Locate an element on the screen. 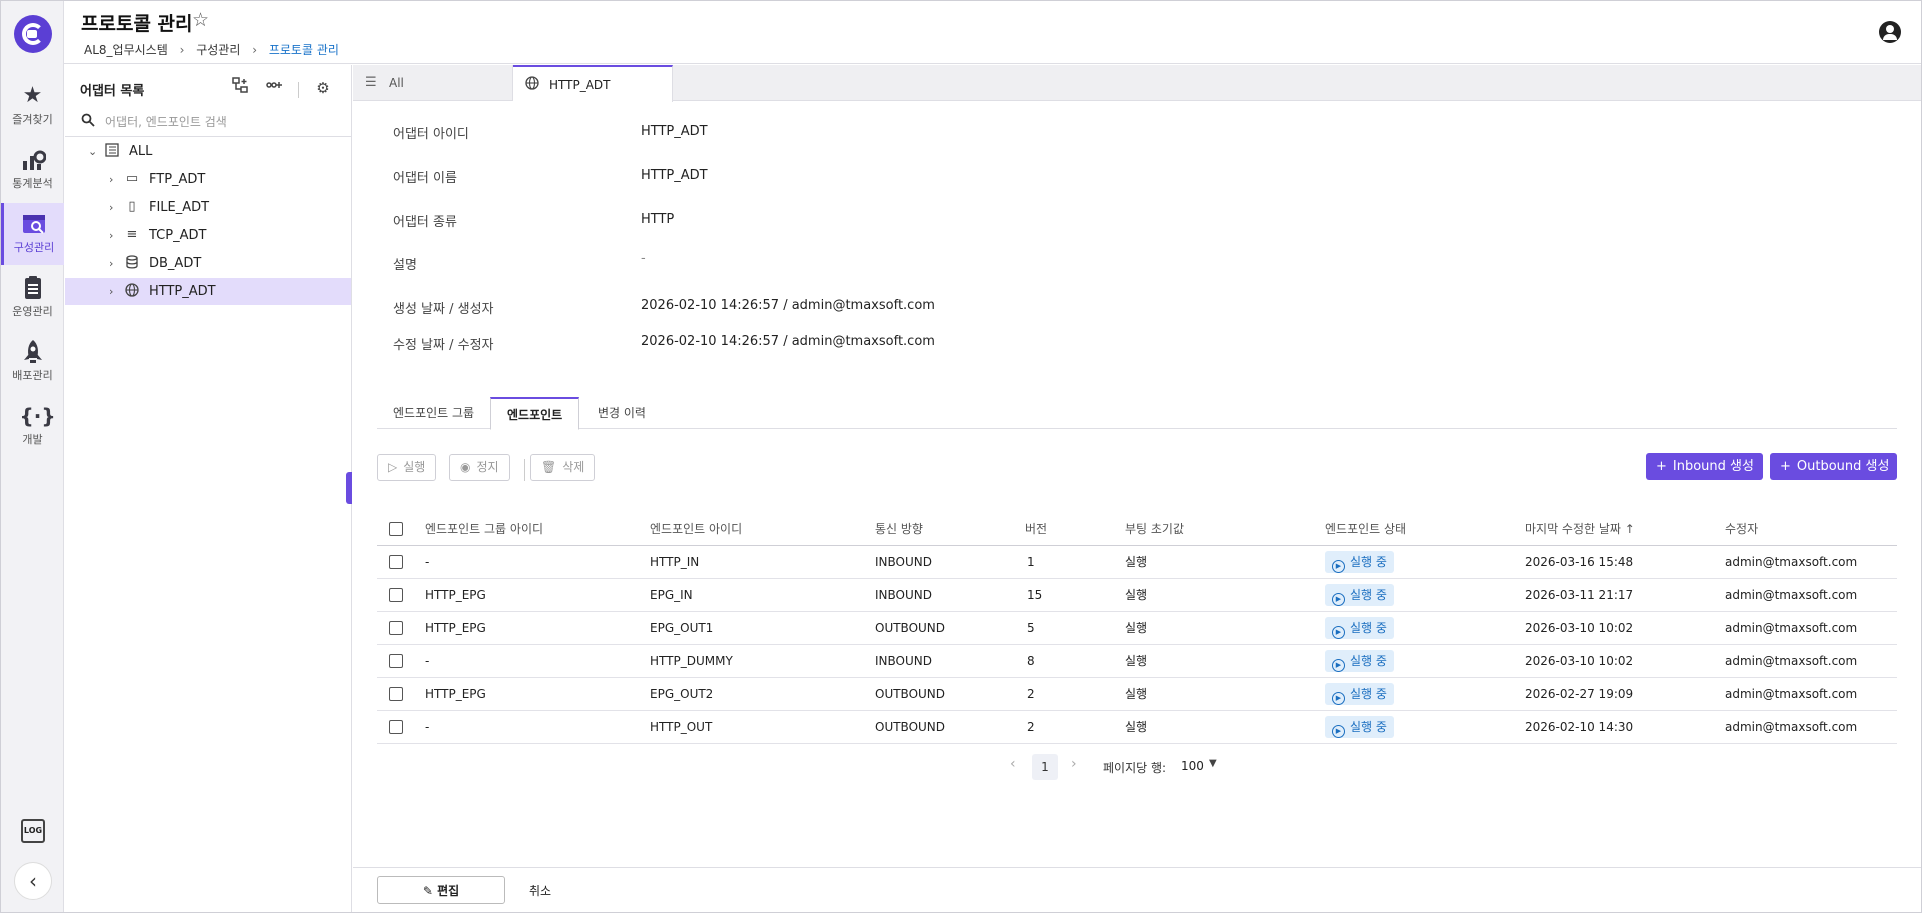 The image size is (1922, 913). tree-node-label: DB_ADT is located at coordinates (175, 263).